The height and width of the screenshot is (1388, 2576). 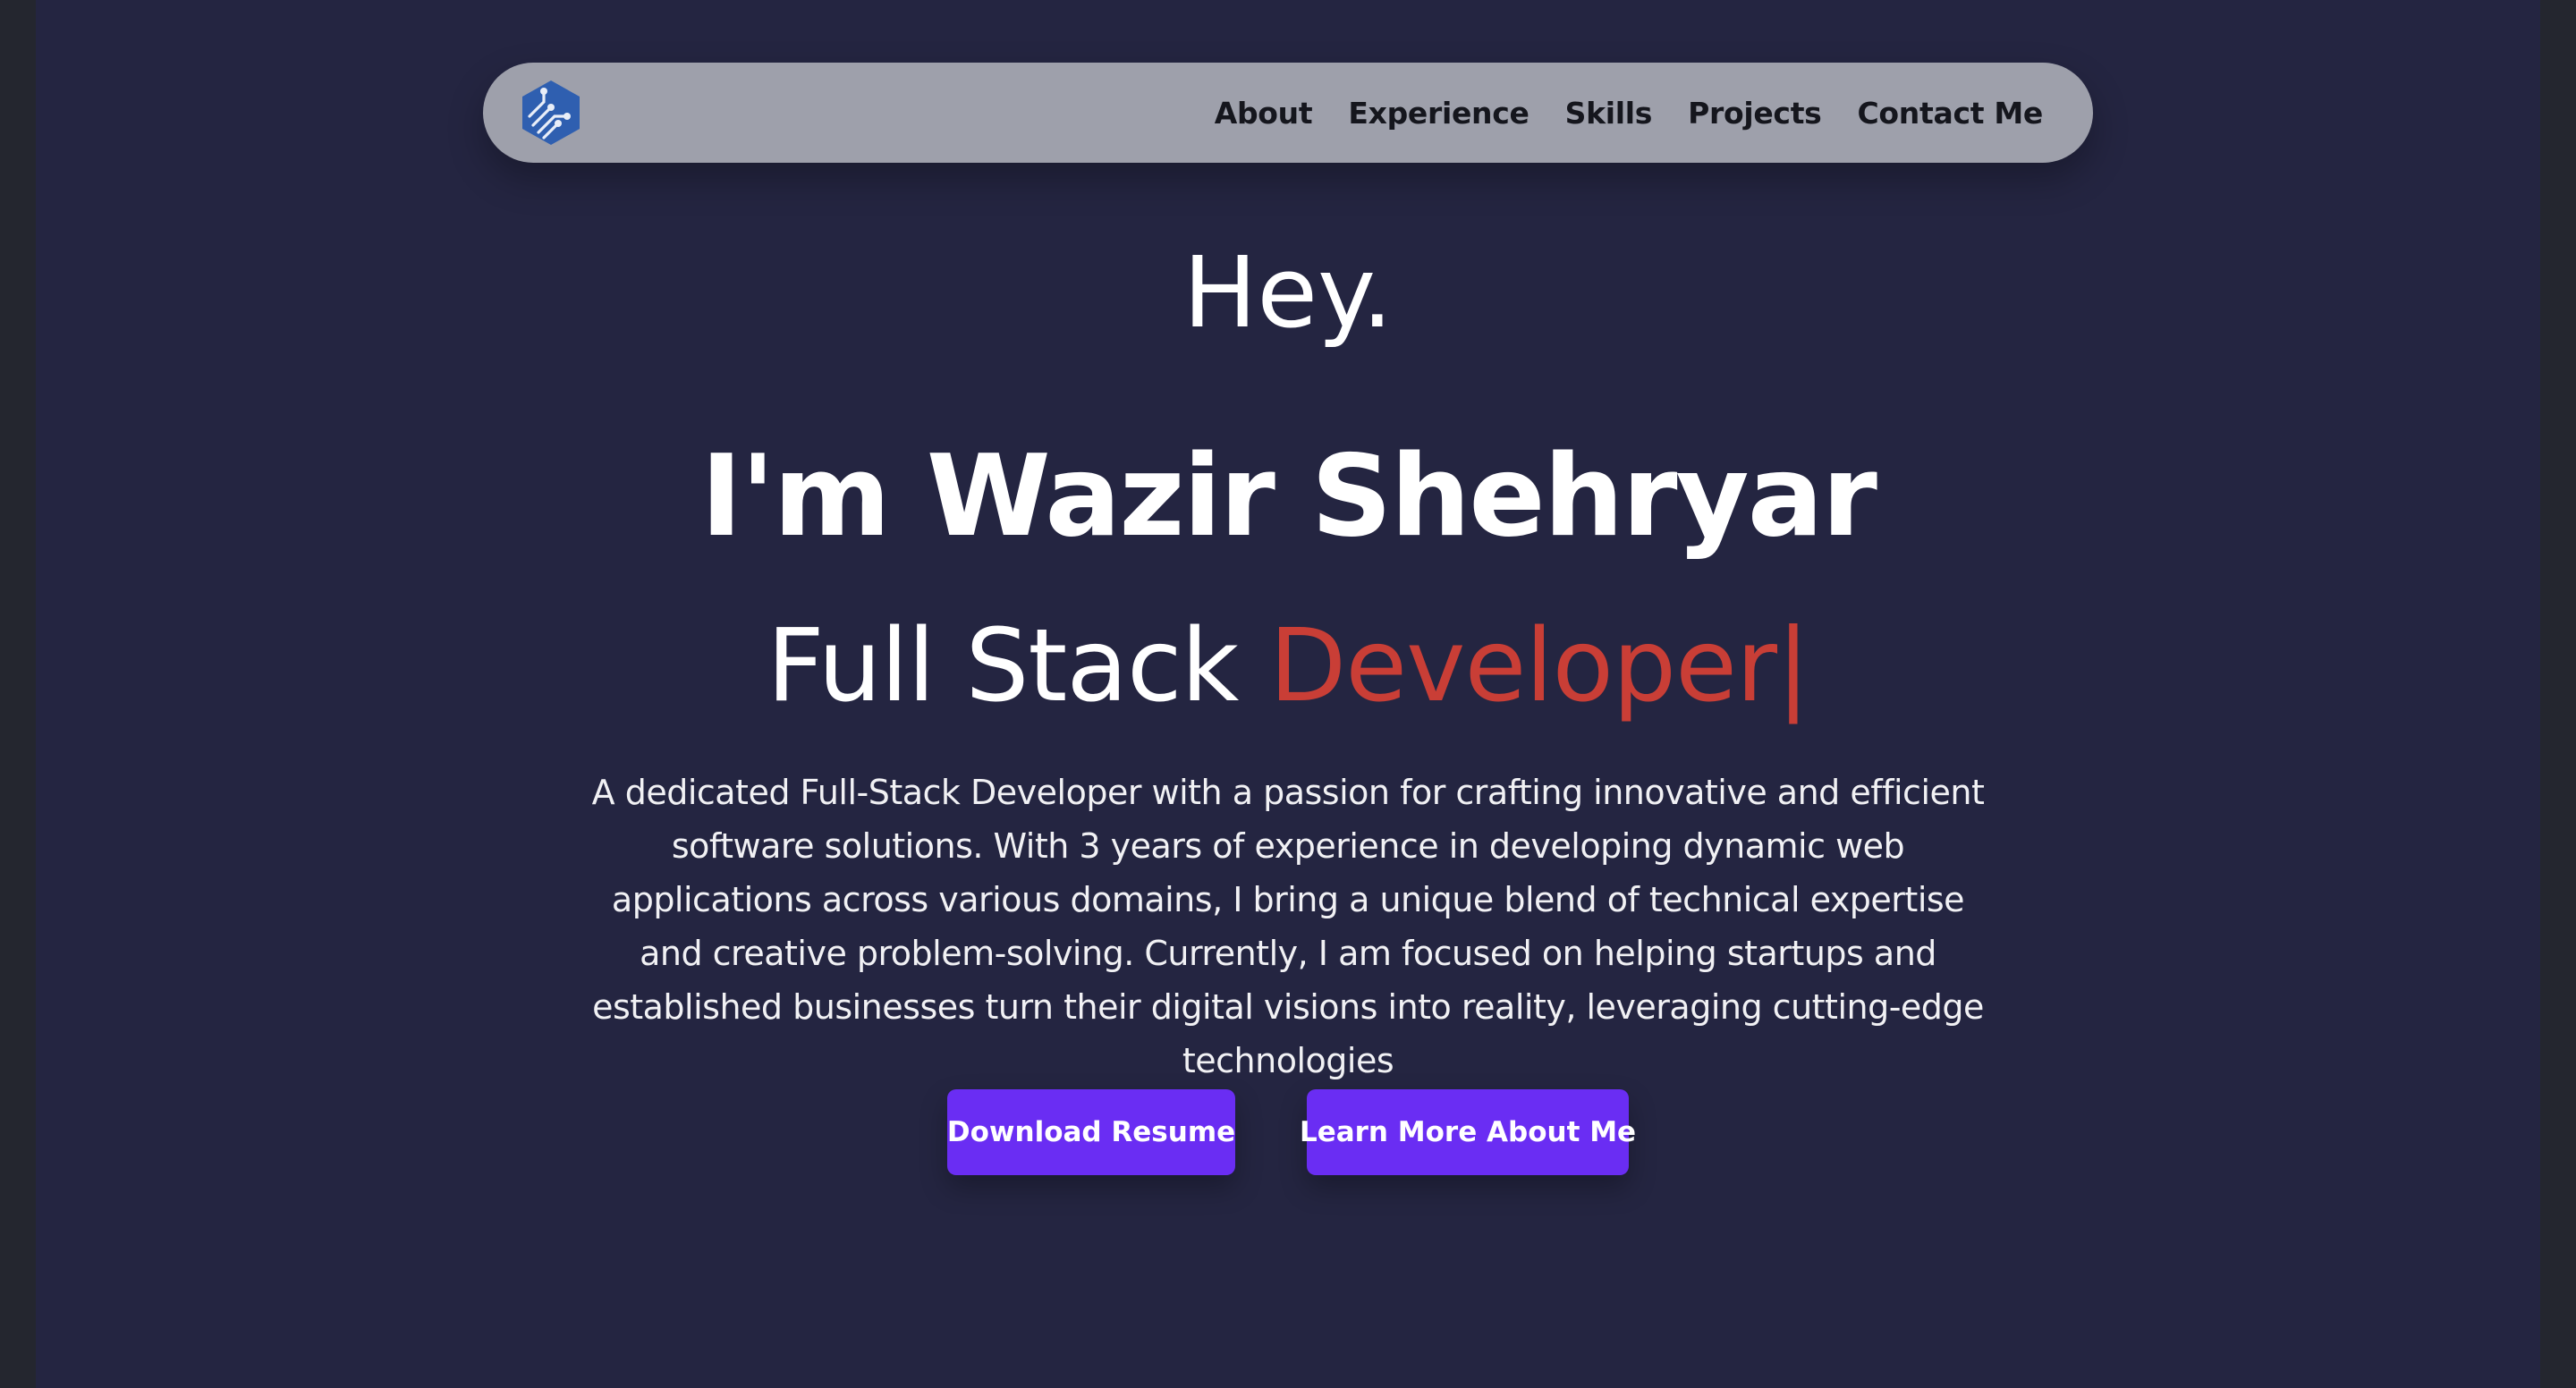 What do you see at coordinates (1003, 666) in the screenshot?
I see `role-prefix: Full Stack` at bounding box center [1003, 666].